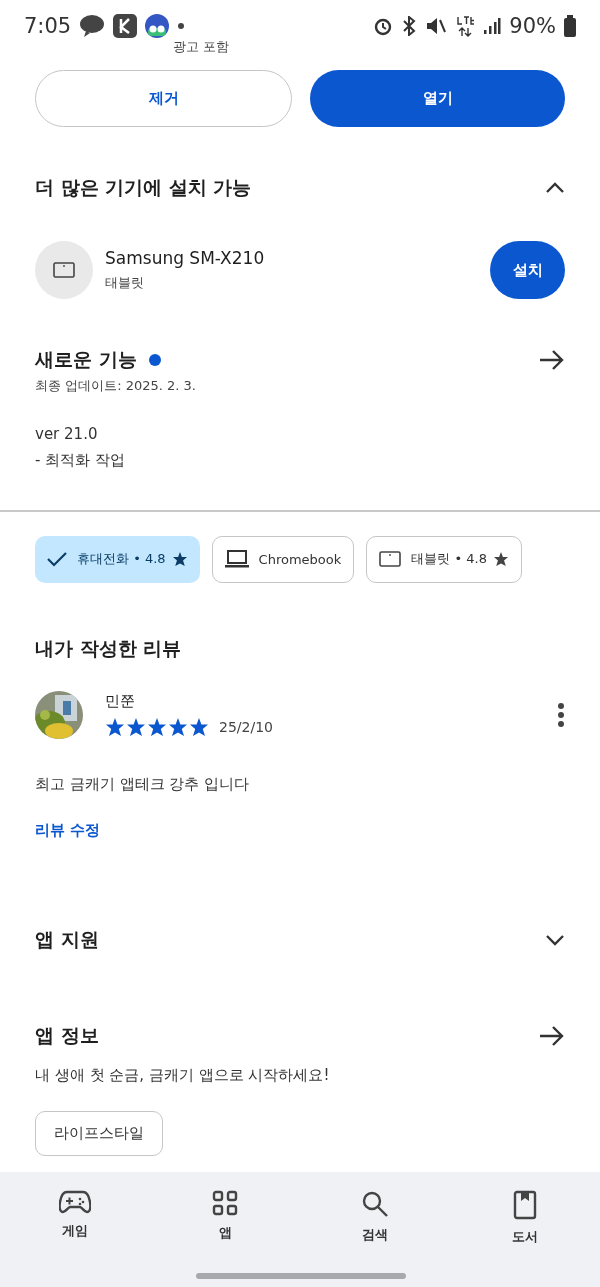  What do you see at coordinates (570, 26) in the screenshot?
I see `battery-icon` at bounding box center [570, 26].